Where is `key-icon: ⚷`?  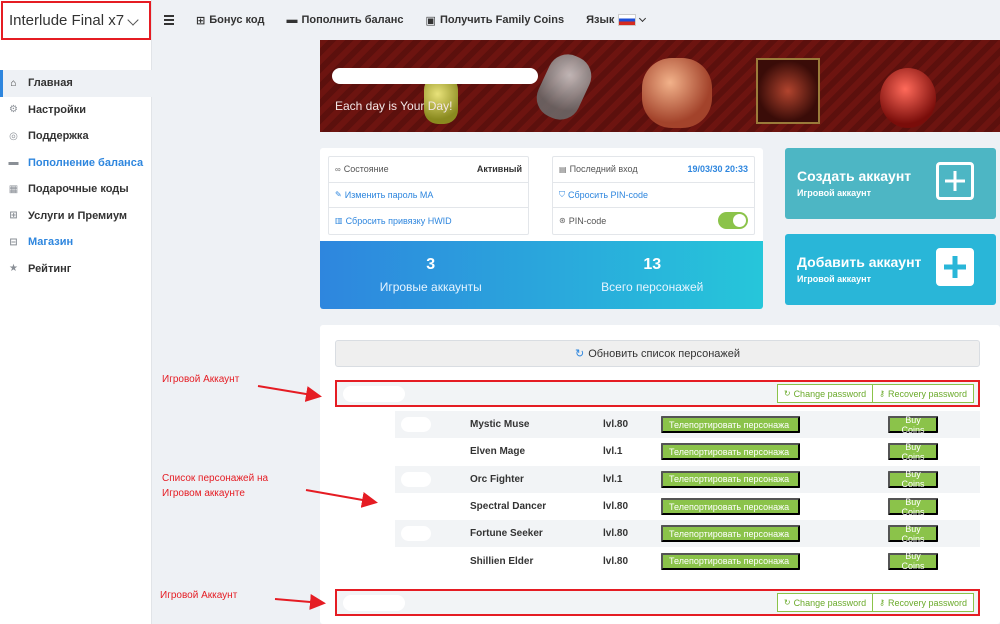
key-icon: ⚷ is located at coordinates (882, 393).